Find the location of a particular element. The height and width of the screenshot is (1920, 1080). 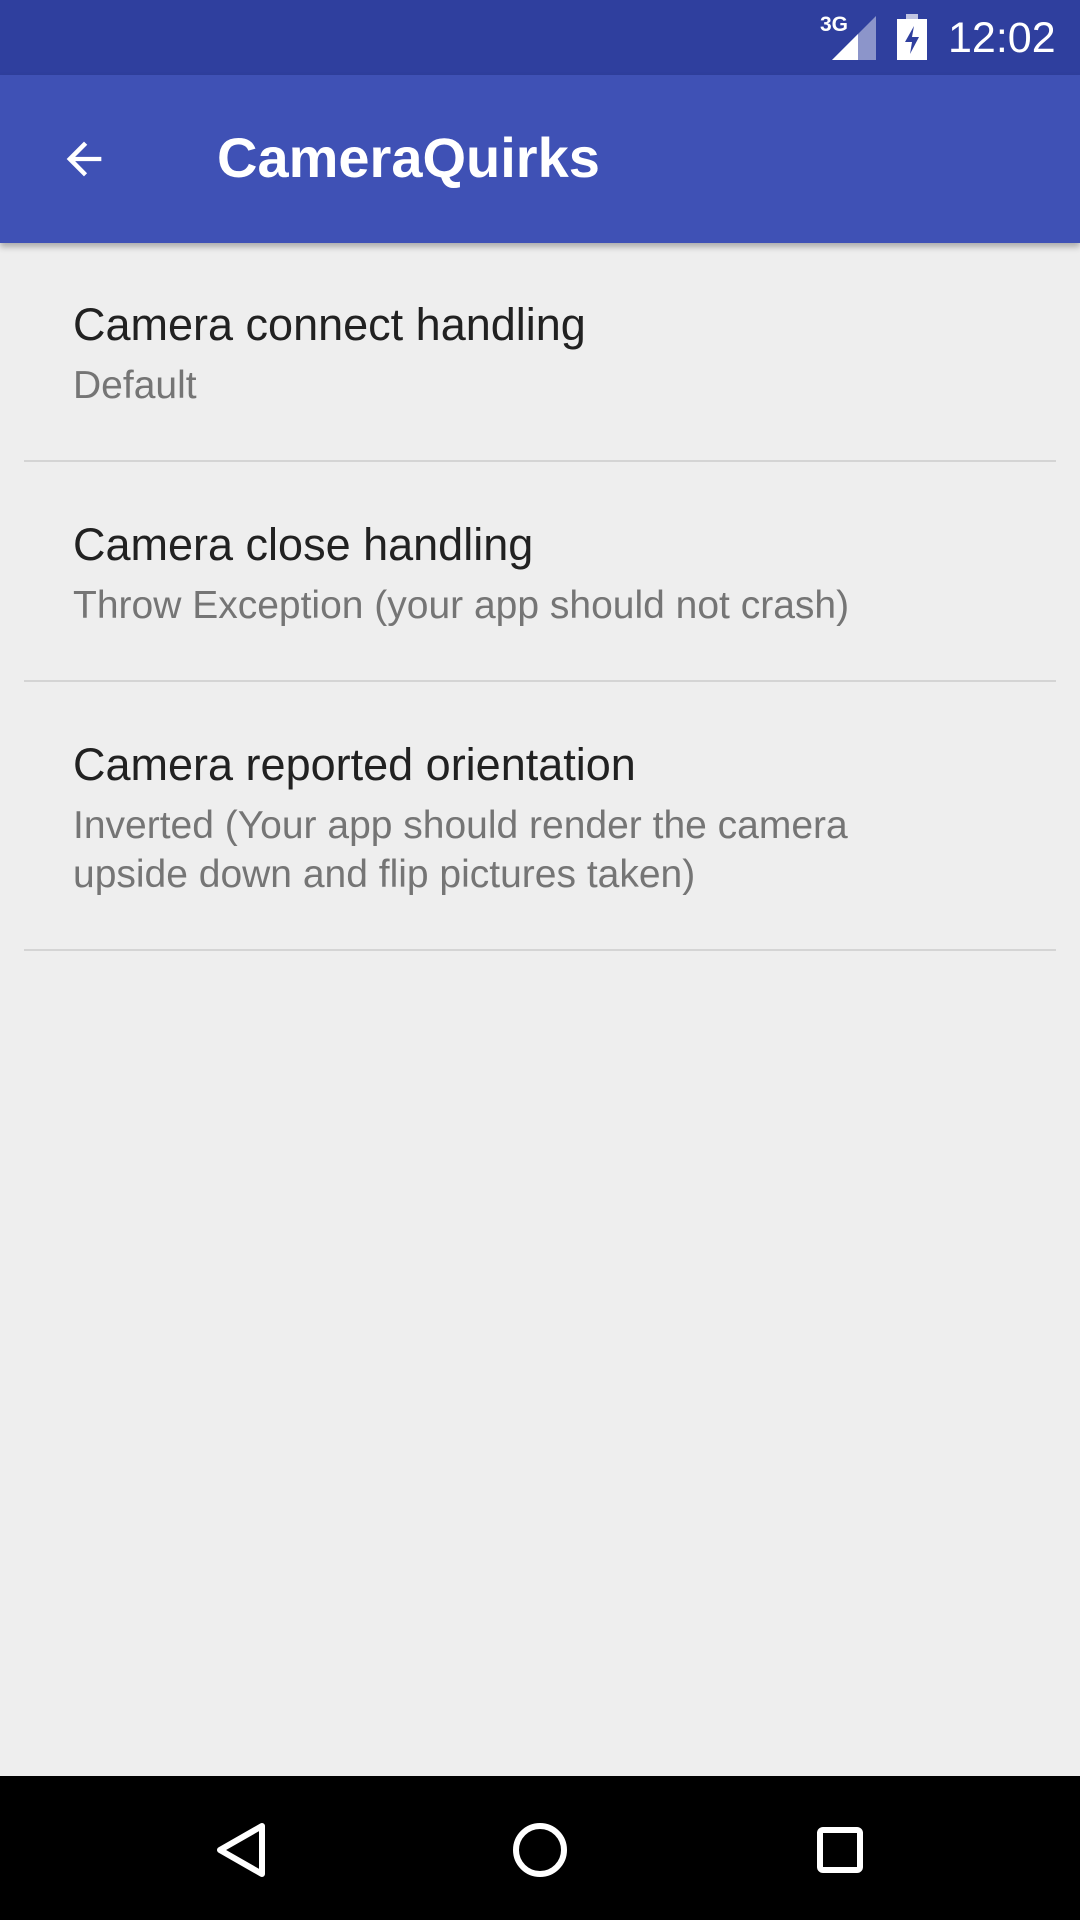

recents-square-icon is located at coordinates (840, 1850).